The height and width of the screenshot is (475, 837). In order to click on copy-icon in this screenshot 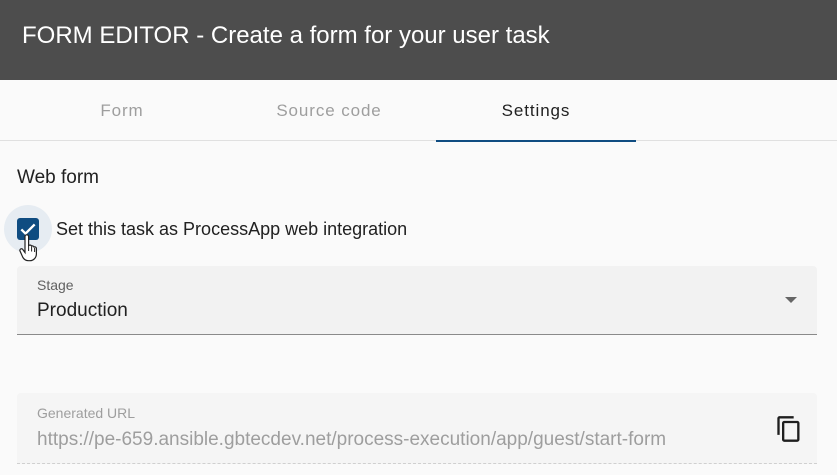, I will do `click(788, 429)`.